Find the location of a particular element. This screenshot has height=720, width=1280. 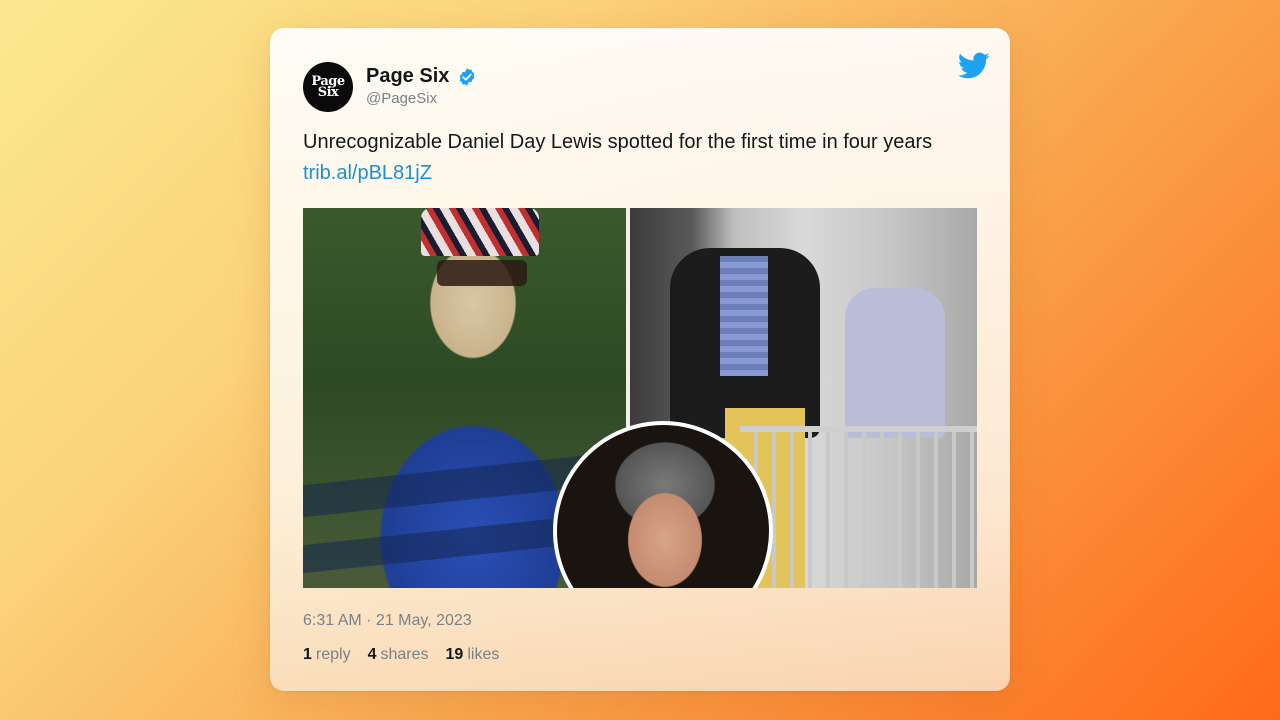

twitter-bird-icon is located at coordinates (974, 66).